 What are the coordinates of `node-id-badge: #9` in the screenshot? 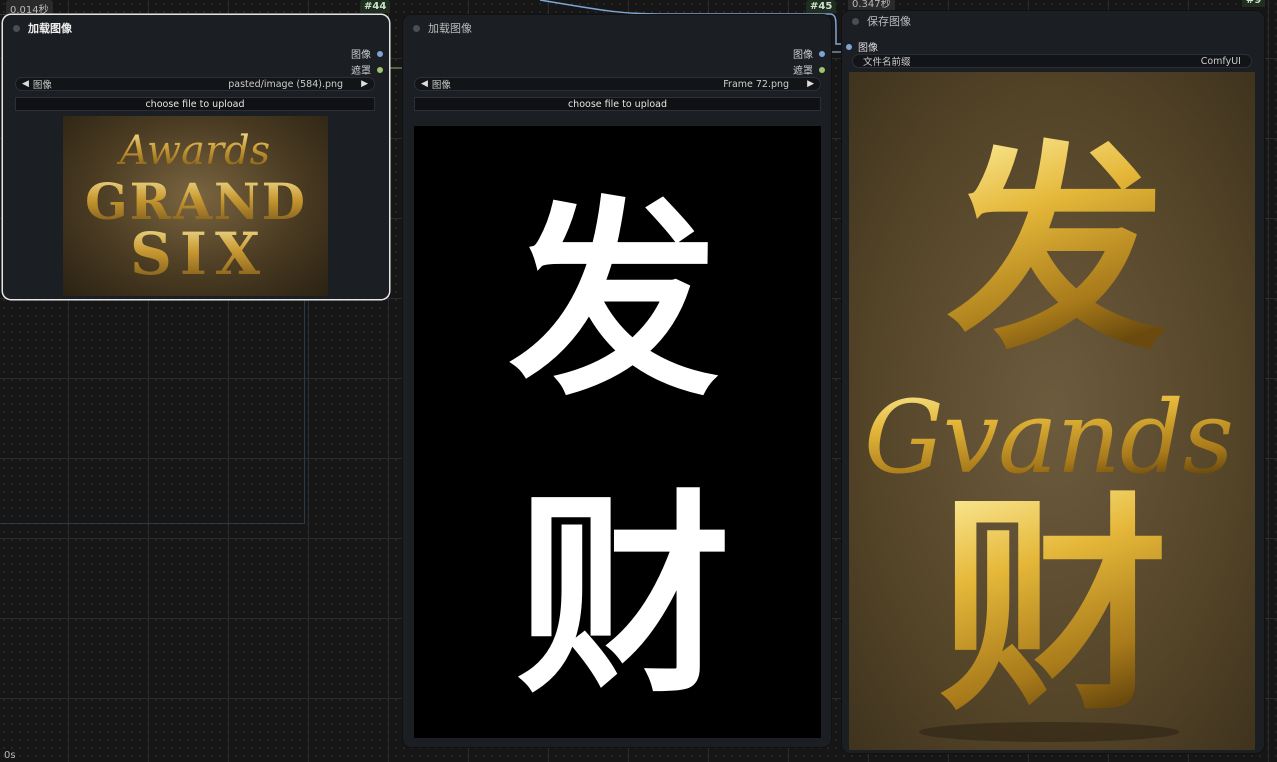 It's located at (1254, 3).